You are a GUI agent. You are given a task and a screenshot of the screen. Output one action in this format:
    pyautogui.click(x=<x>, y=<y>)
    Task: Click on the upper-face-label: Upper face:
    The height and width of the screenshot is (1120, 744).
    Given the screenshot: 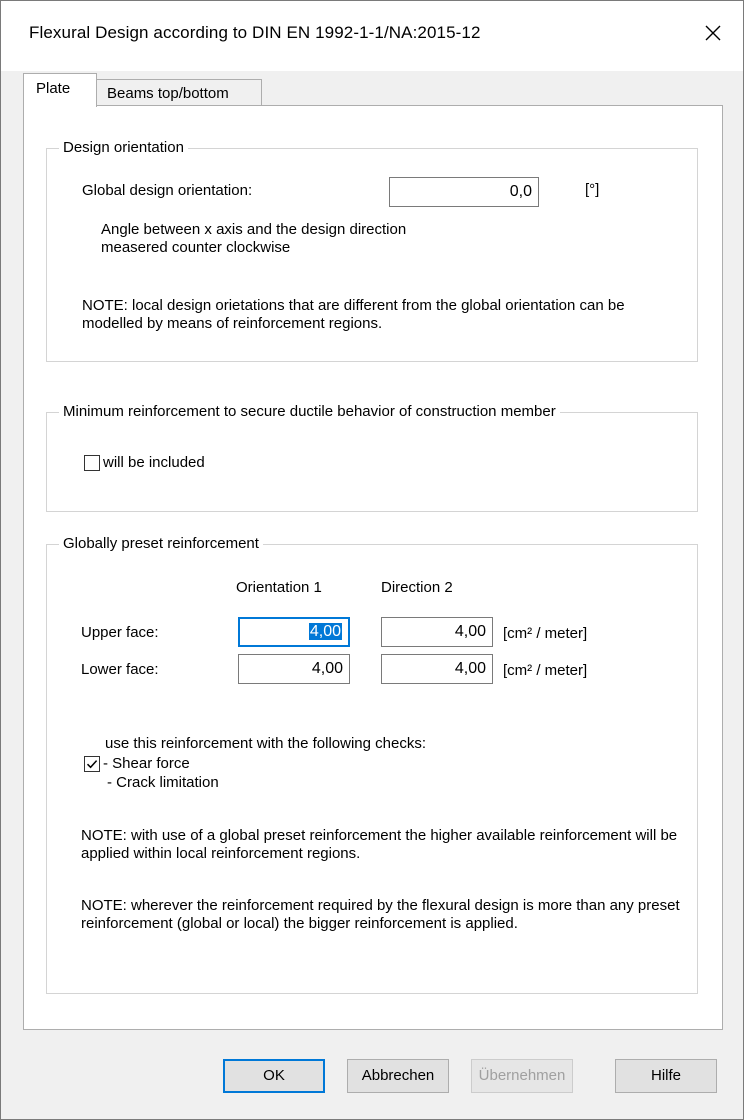 What is the action you would take?
    pyautogui.click(x=120, y=632)
    